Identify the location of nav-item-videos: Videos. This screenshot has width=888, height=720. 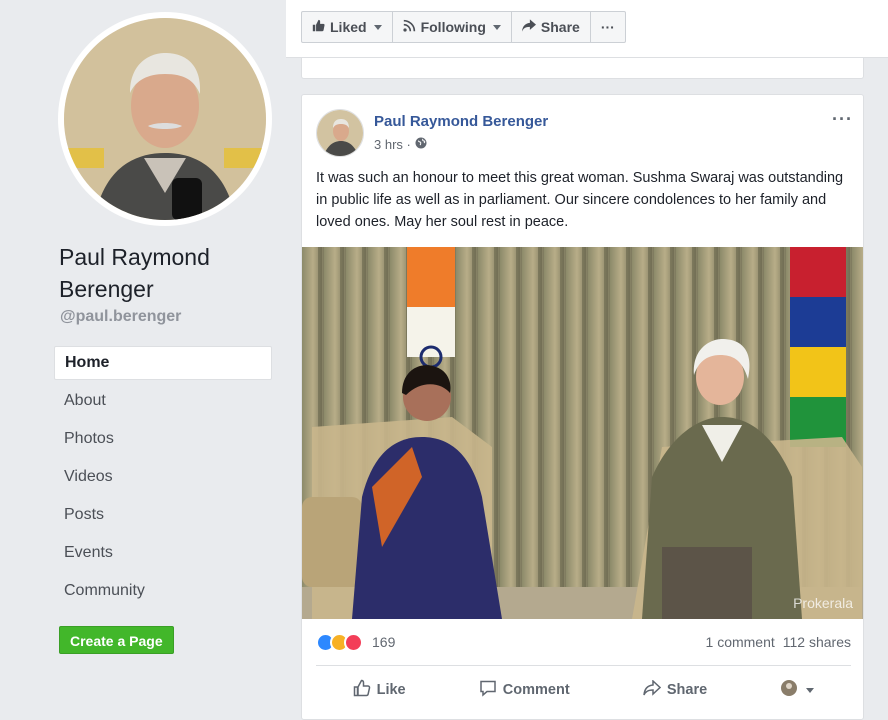
(163, 479).